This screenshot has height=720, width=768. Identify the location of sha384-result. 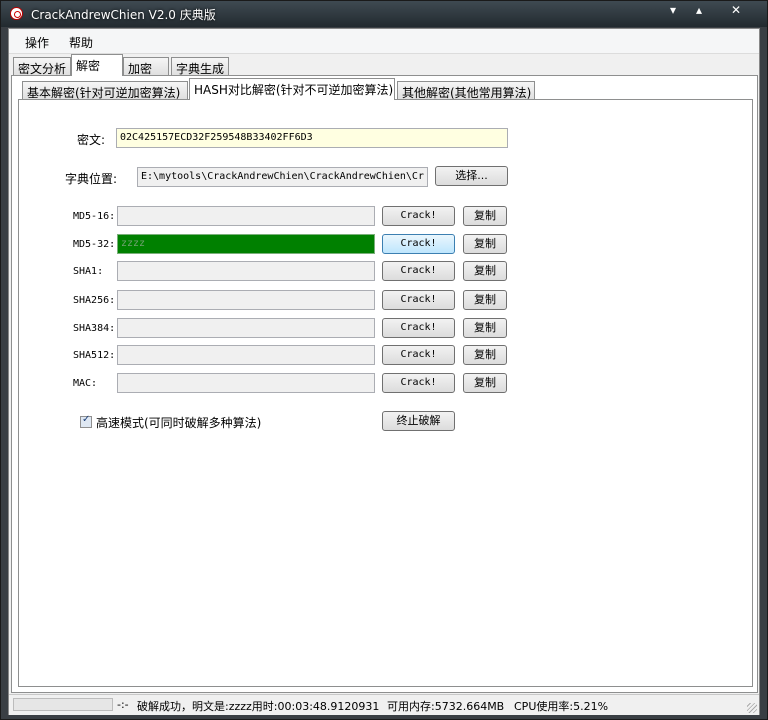
(246, 328).